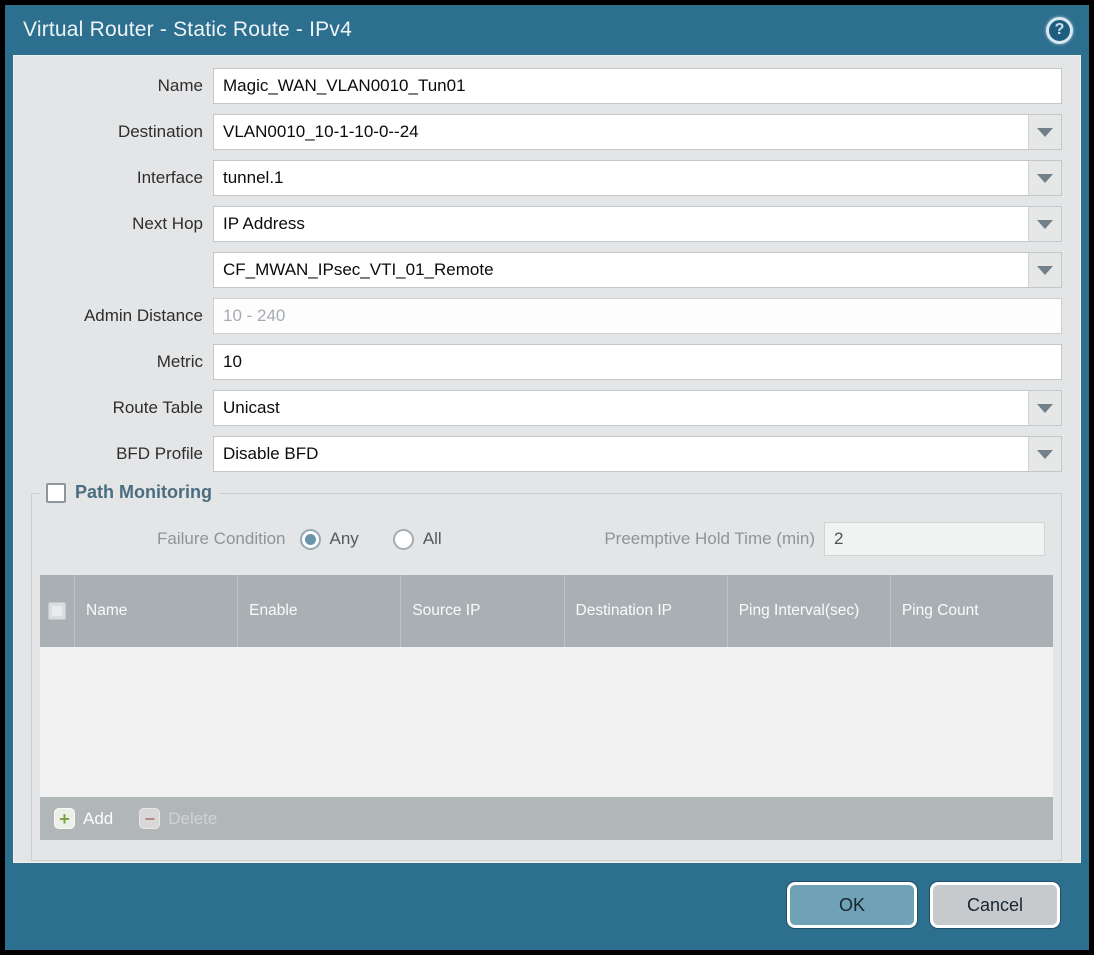  I want to click on ok-button: OK, so click(852, 905).